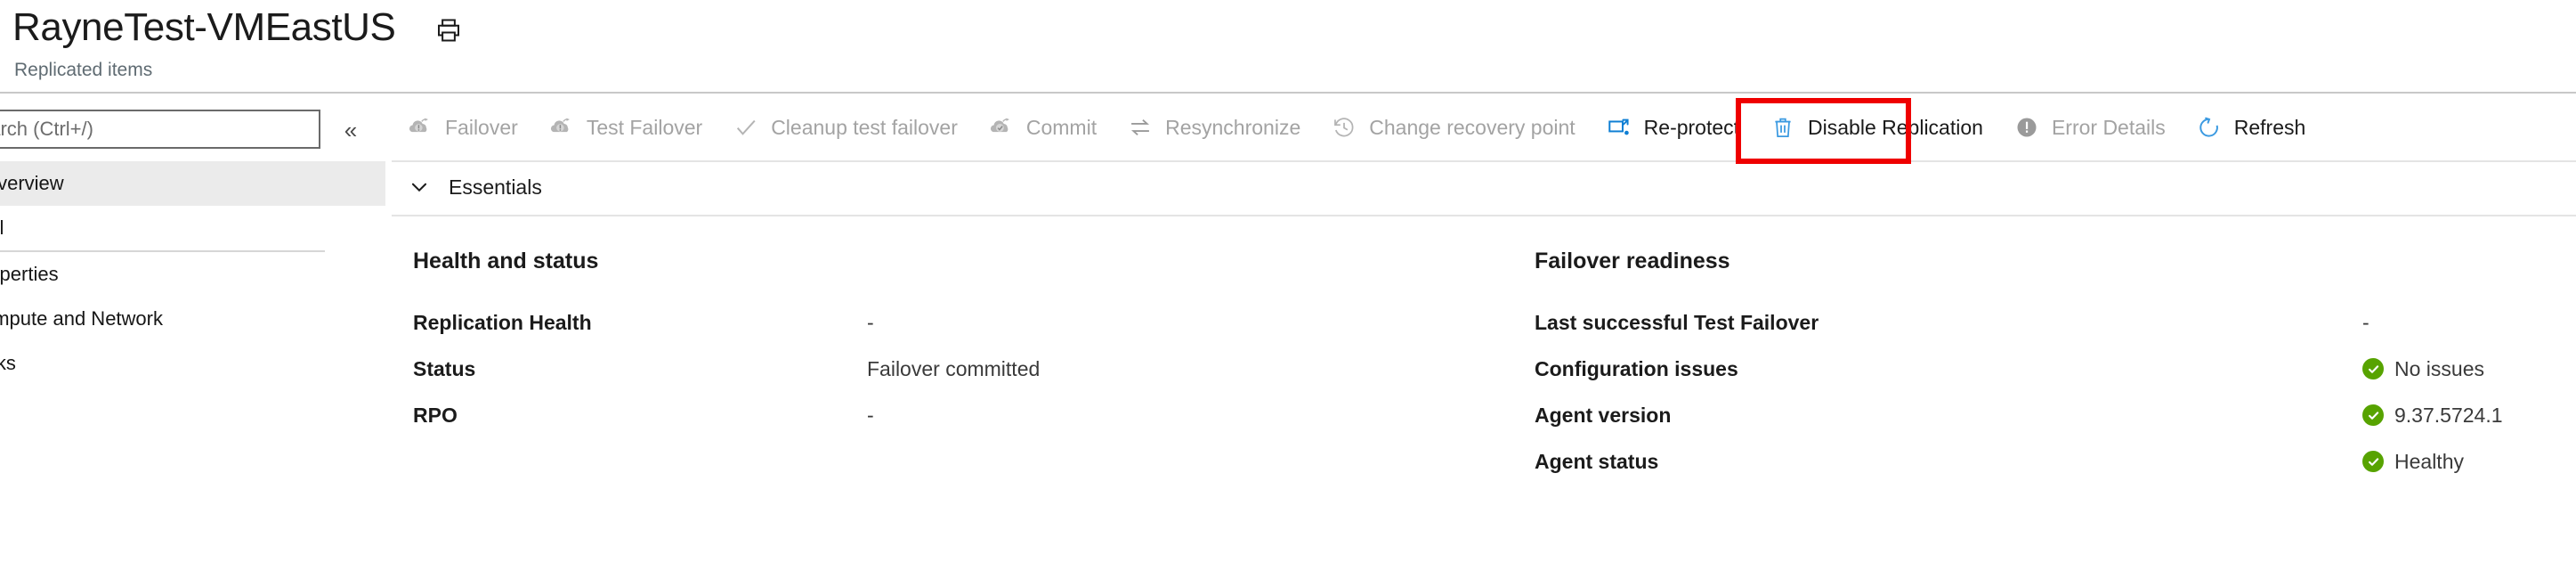 The width and height of the screenshot is (2576, 563). What do you see at coordinates (1472, 127) in the screenshot?
I see `command-label: Change recovery point` at bounding box center [1472, 127].